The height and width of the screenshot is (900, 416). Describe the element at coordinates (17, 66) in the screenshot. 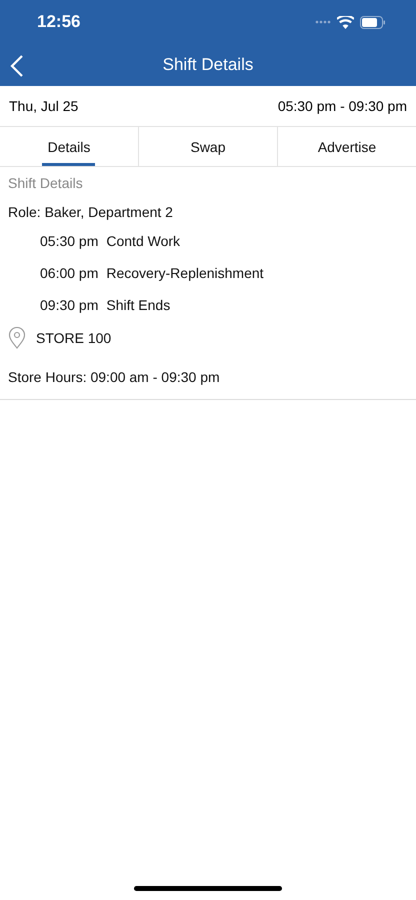

I see `back-chevron-icon` at that location.